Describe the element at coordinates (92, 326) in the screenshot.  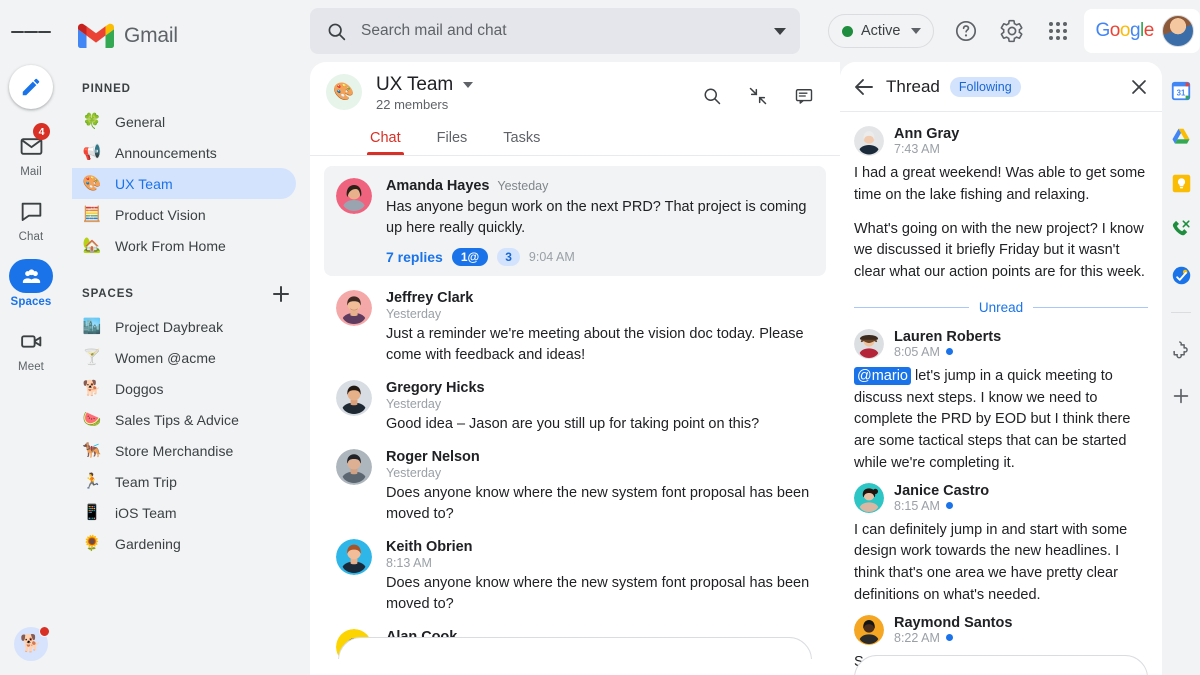
I see `project-daybreak-emoji-icon: 🏙️` at that location.